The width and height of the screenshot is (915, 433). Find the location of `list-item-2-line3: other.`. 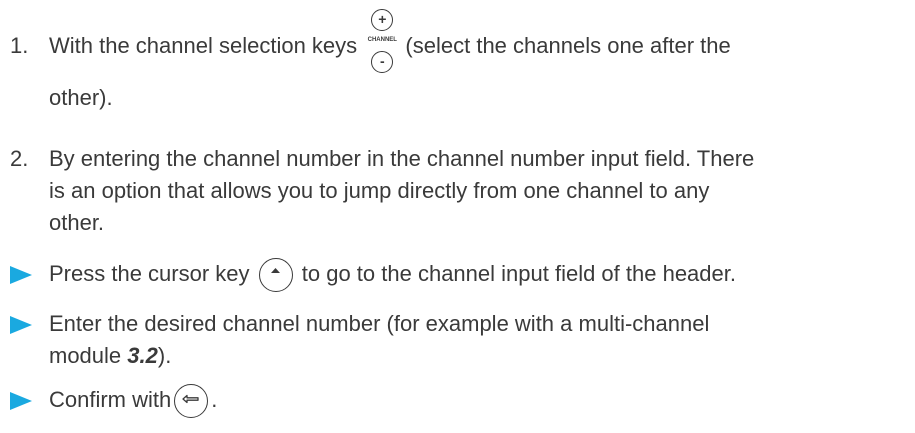

list-item-2-line3: other. is located at coordinates (77, 222).